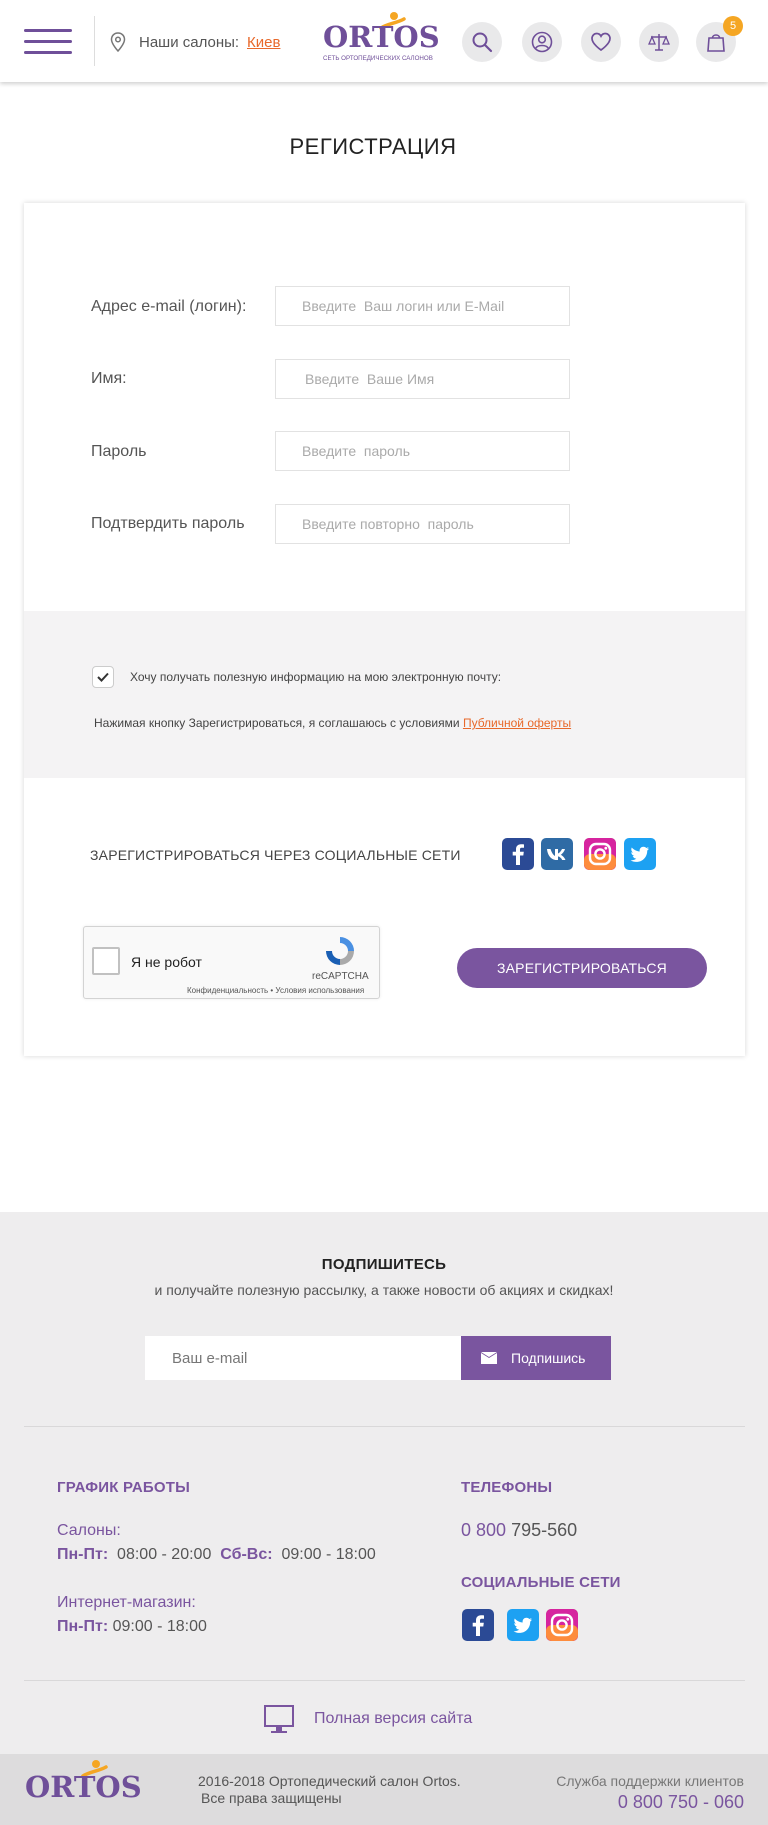 The width and height of the screenshot is (768, 1825). What do you see at coordinates (328, 1554) in the screenshot?
I see `weekend-hours: 09:00 - 18:00` at bounding box center [328, 1554].